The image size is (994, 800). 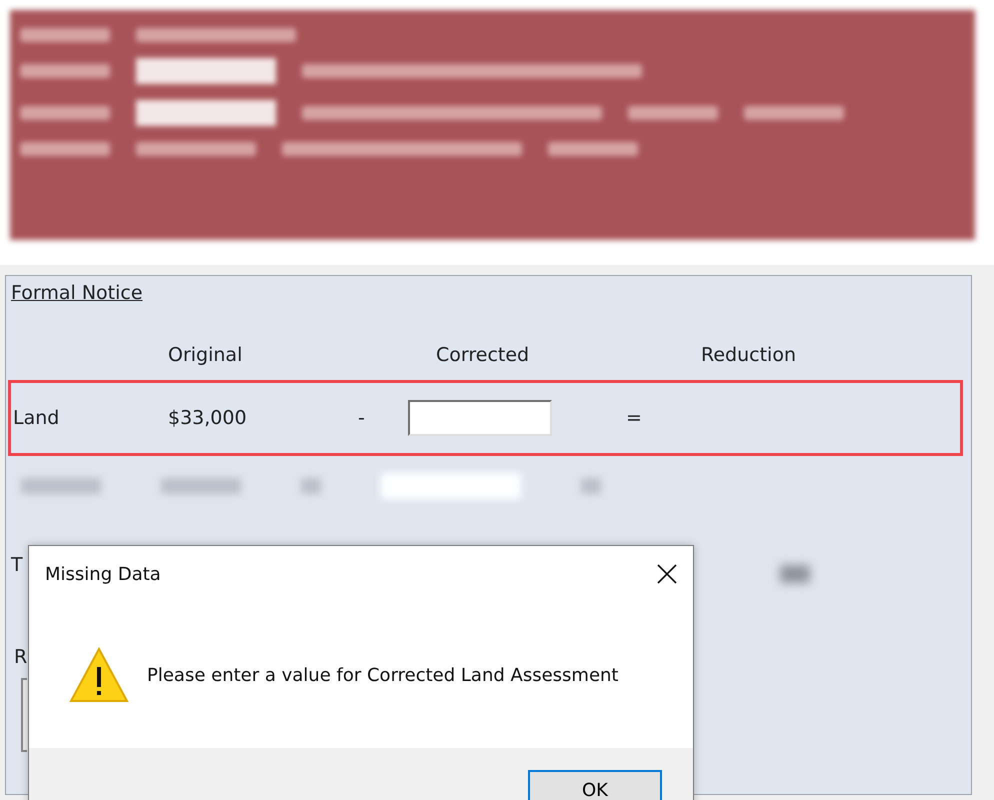 What do you see at coordinates (103, 574) in the screenshot?
I see `dialog-title: Missing Data` at bounding box center [103, 574].